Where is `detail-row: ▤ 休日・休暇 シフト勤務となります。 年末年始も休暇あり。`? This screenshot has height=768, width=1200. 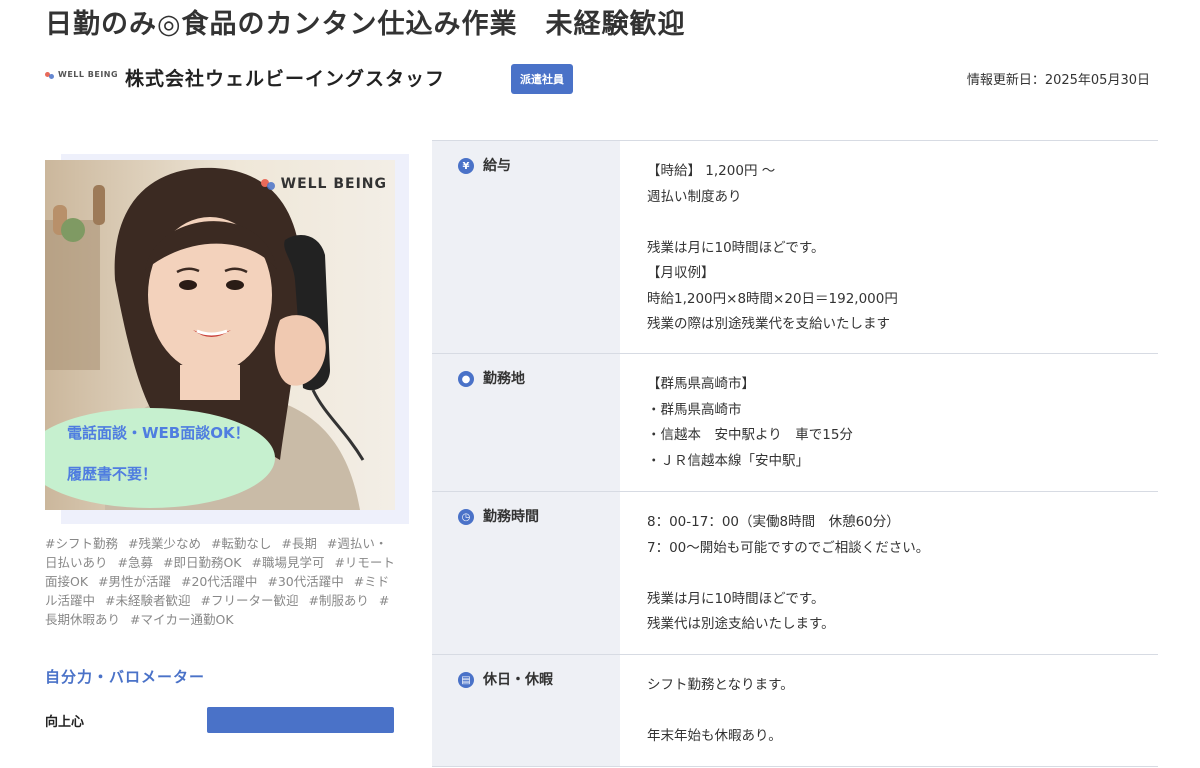
detail-row: ▤ 休日・休暇 シフト勤務となります。 年末年始も休暇あり。 is located at coordinates (795, 711).